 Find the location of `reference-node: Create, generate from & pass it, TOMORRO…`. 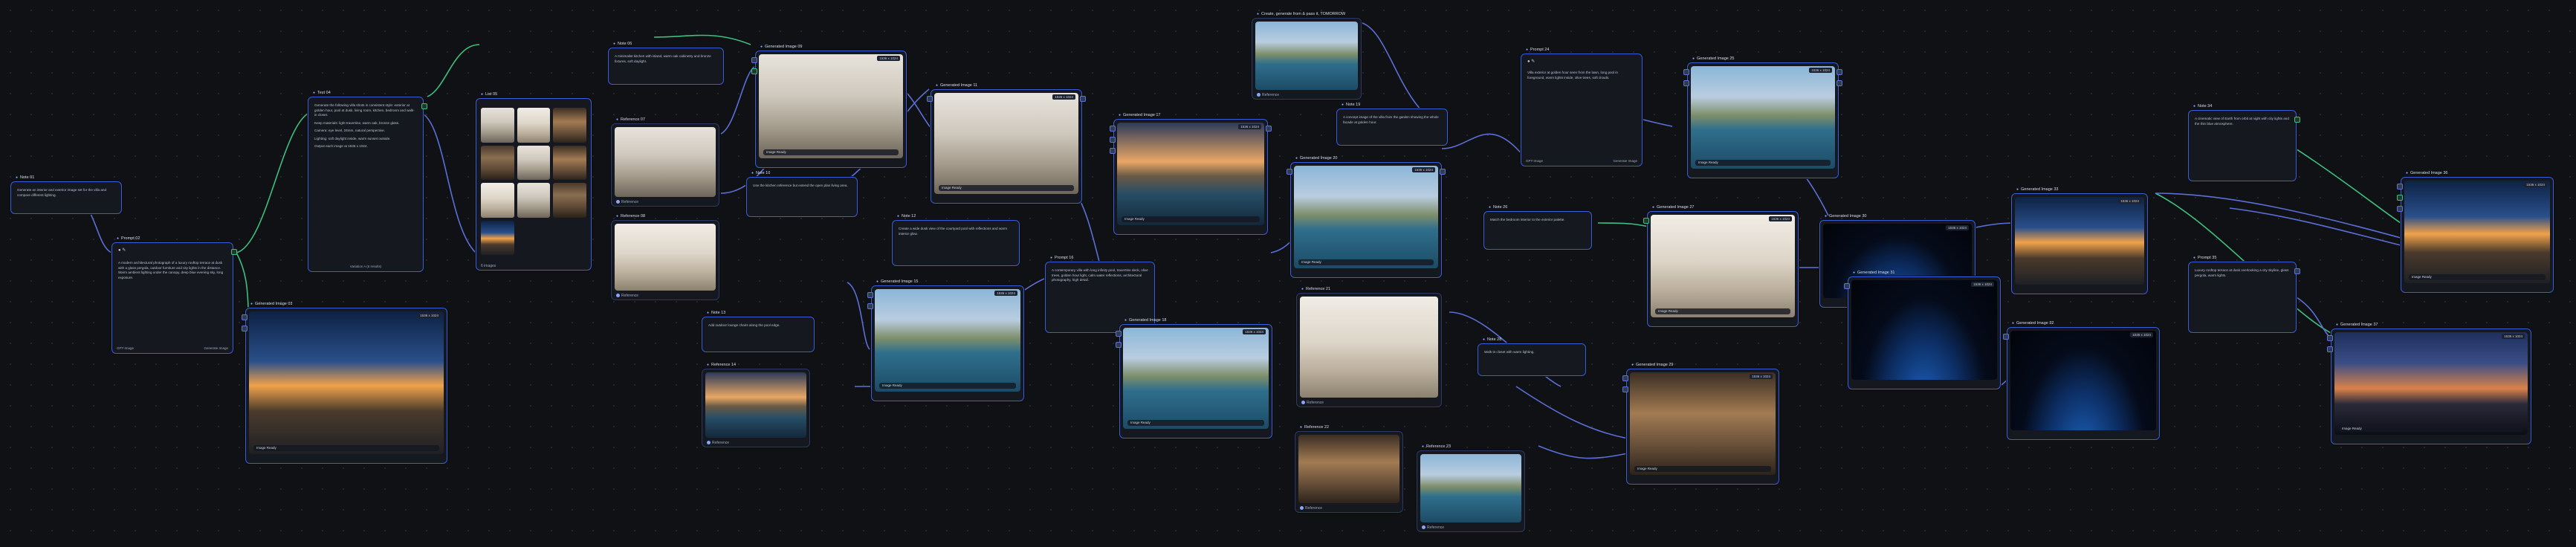

reference-node: Create, generate from & pass it, TOMORRO… is located at coordinates (1307, 56).